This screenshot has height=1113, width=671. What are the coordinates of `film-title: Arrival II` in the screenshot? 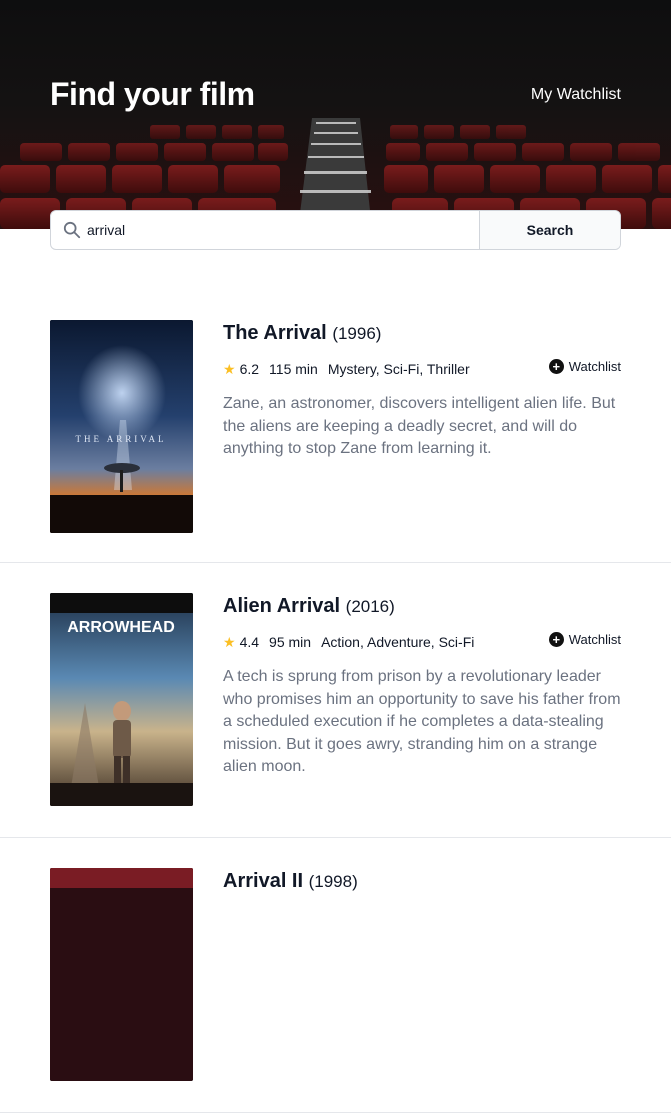 It's located at (263, 881).